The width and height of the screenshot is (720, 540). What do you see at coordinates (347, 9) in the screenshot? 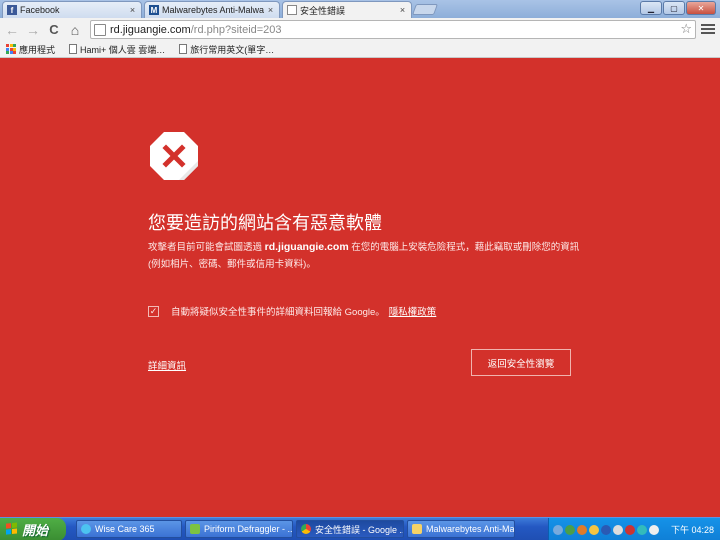
I see `tab-security-error: 安全性錯誤 ×` at bounding box center [347, 9].